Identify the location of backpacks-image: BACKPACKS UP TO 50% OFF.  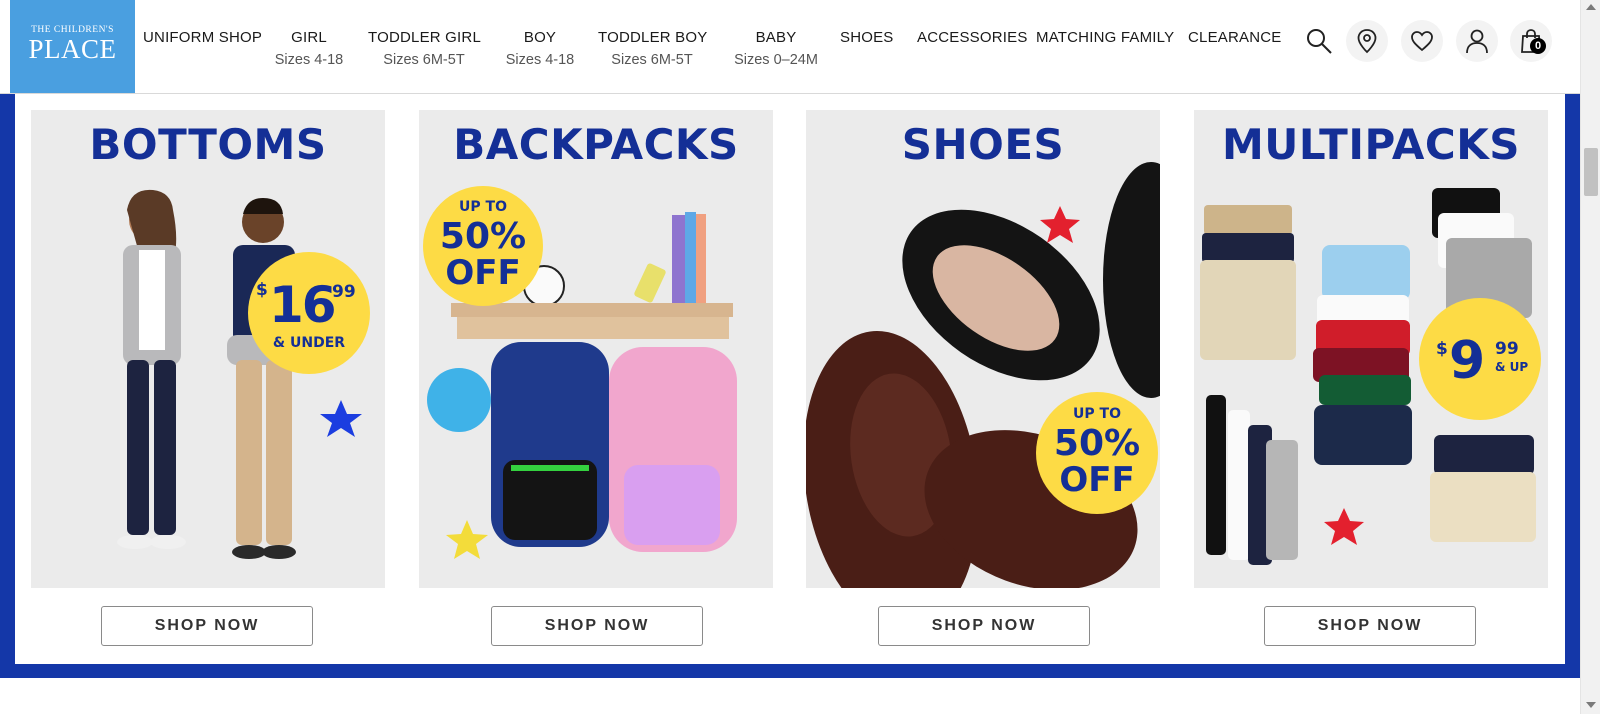
(596, 349).